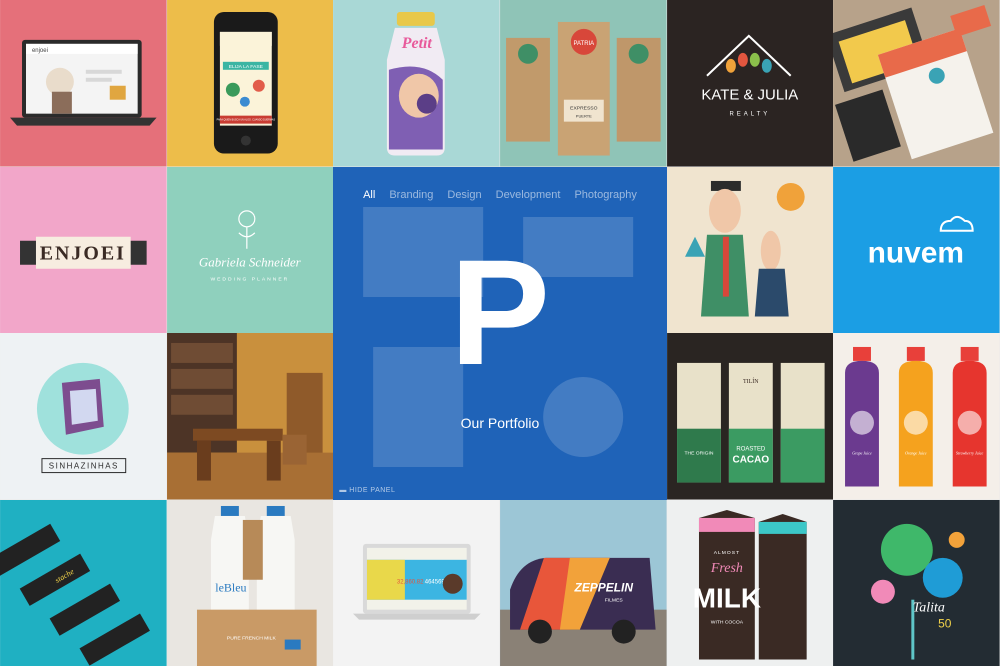 This screenshot has width=1000, height=666. What do you see at coordinates (245, 120) in the screenshot?
I see `app-footer: PARA QUIEN BUSCA UN ALGO. CUANDO DUERMAS` at bounding box center [245, 120].